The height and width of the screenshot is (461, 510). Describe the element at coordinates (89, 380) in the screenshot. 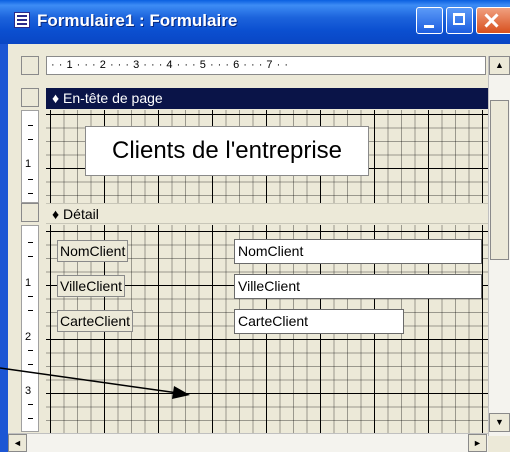

I see `arrow-line` at that location.